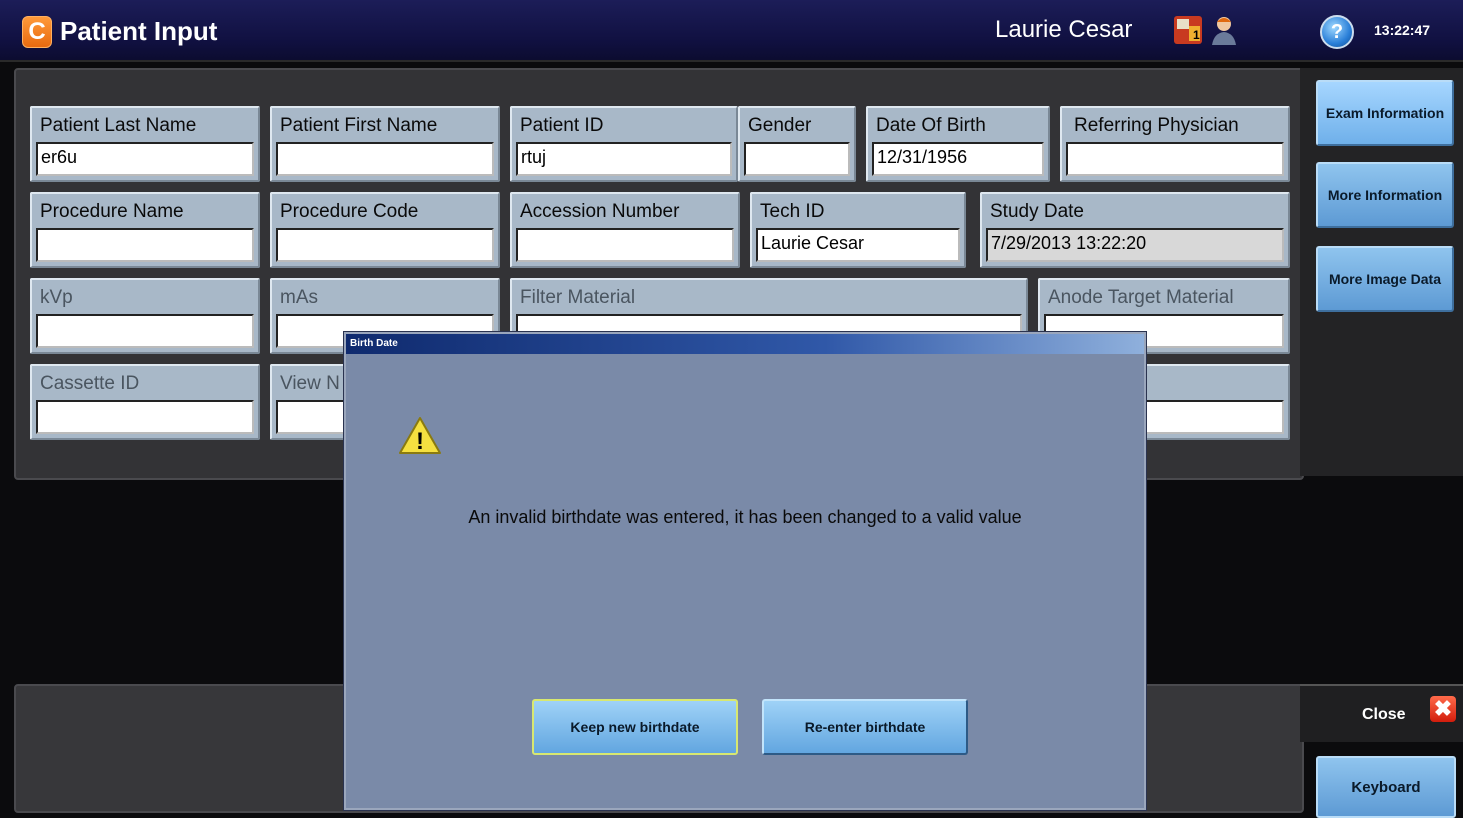 Image resolution: width=1463 pixels, height=818 pixels. What do you see at coordinates (625, 245) in the screenshot?
I see `accession-number-input` at bounding box center [625, 245].